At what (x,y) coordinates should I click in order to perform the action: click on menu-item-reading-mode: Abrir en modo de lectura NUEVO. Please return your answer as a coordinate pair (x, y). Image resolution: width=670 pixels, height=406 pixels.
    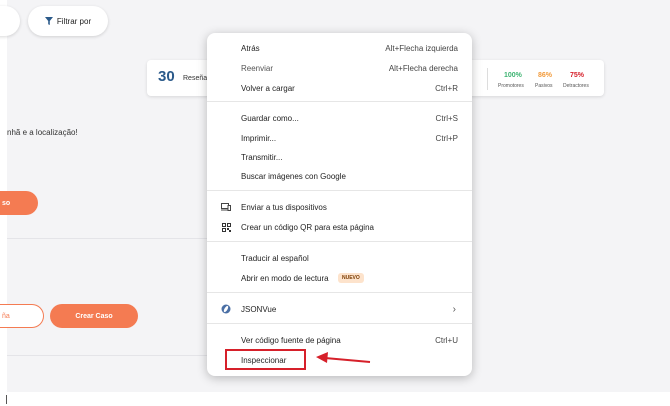
    Looking at the image, I should click on (339, 278).